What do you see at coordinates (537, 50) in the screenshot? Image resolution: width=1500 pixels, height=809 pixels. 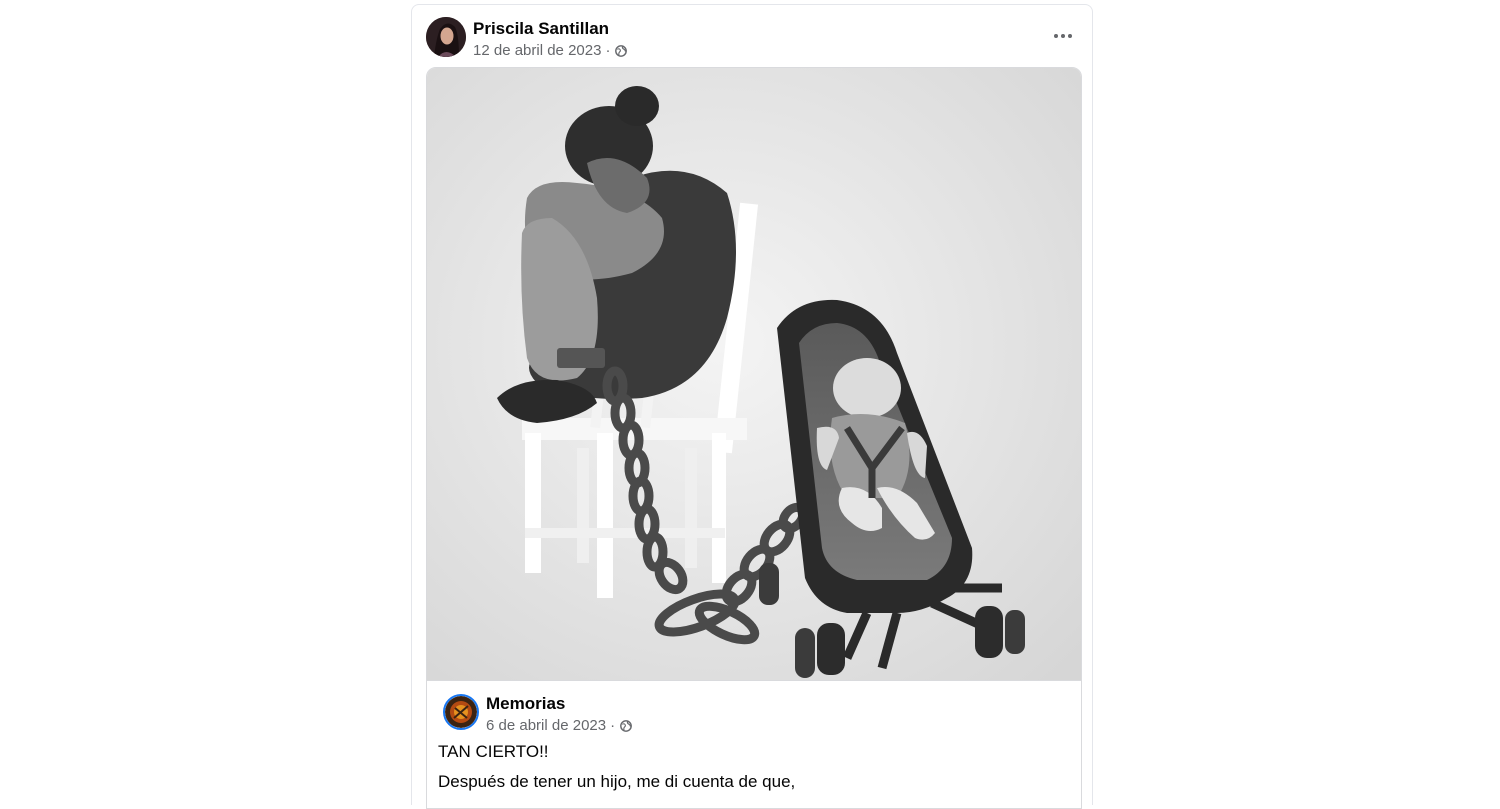 I see `post-date: 12 de abril de 2023` at bounding box center [537, 50].